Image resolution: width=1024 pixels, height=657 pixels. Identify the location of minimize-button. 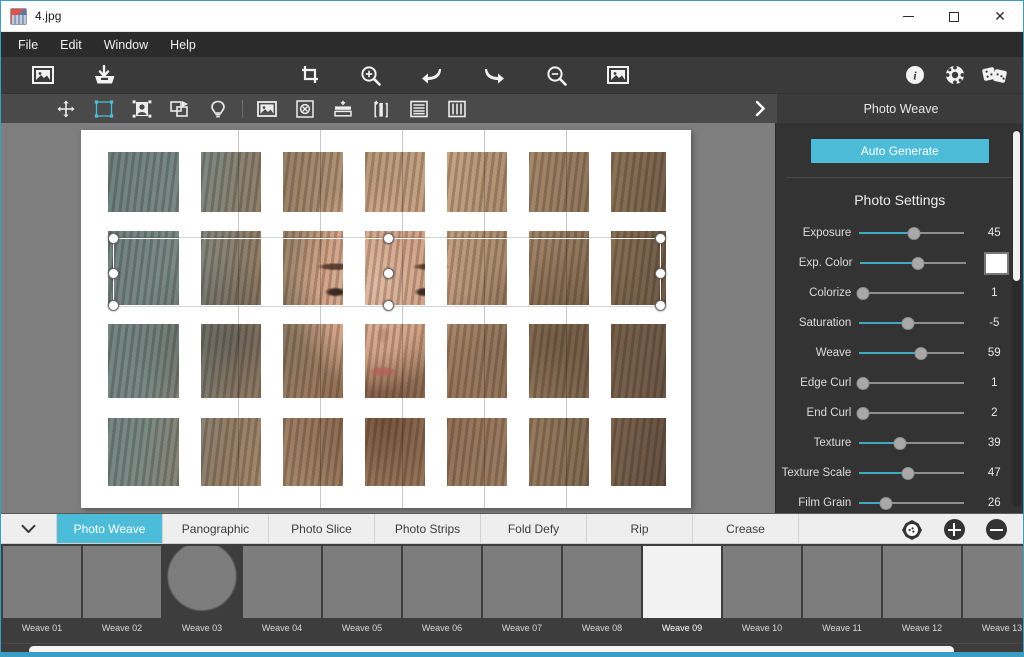
(908, 16).